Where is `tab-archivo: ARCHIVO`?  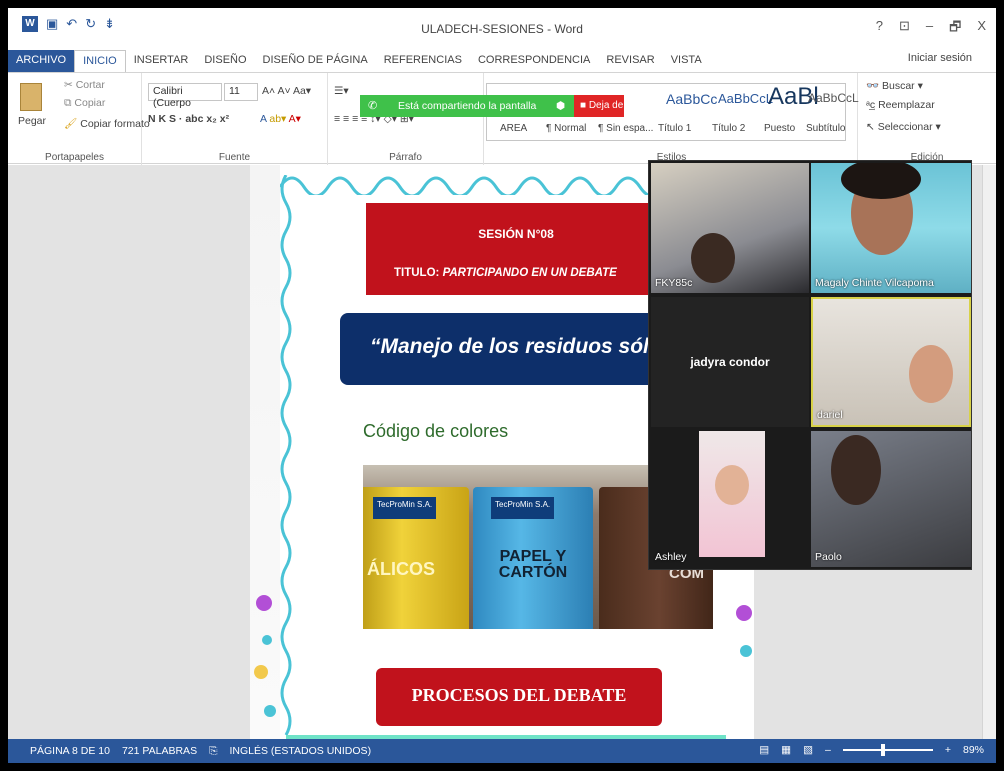 tab-archivo: ARCHIVO is located at coordinates (41, 61).